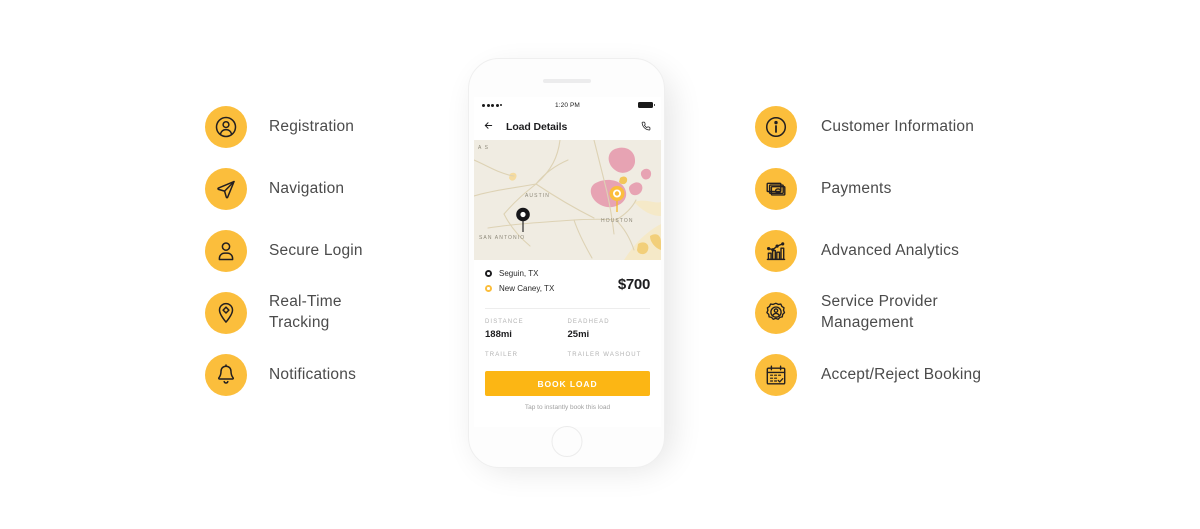  I want to click on load-stats-row-2: TRAILER TRAILER WASHOUT, so click(567, 351).